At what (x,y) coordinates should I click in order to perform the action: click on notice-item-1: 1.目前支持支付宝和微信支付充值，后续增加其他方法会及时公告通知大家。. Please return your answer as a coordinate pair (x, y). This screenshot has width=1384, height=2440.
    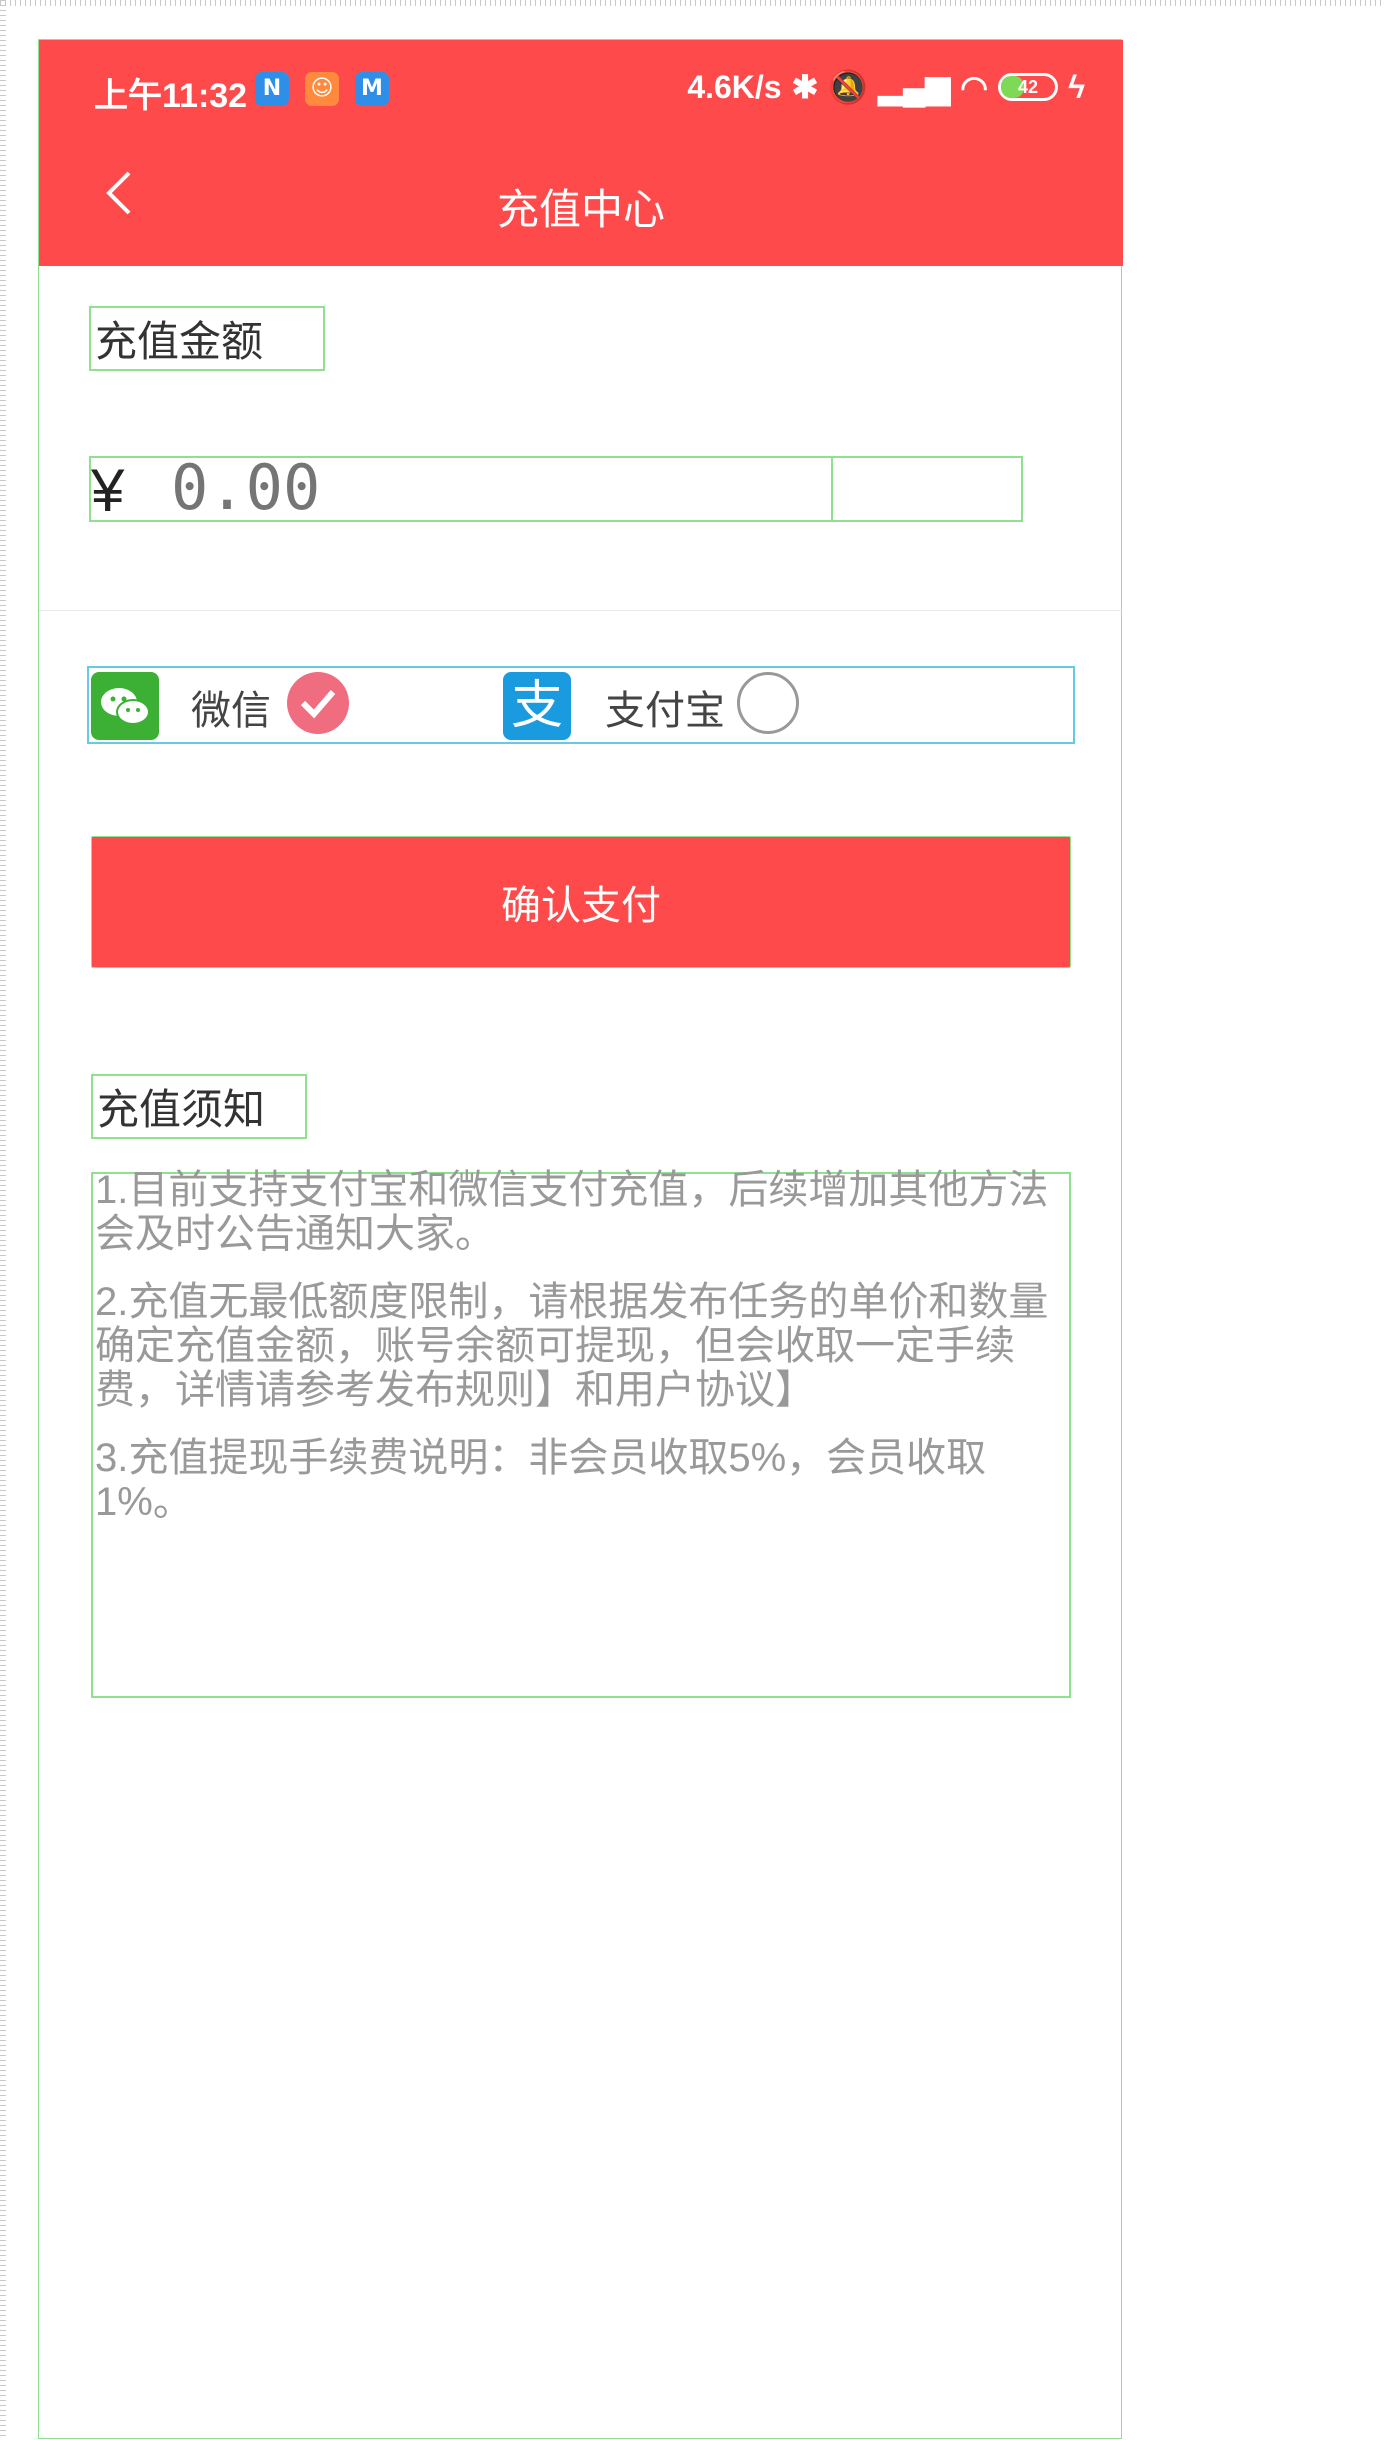
    Looking at the image, I should click on (572, 1212).